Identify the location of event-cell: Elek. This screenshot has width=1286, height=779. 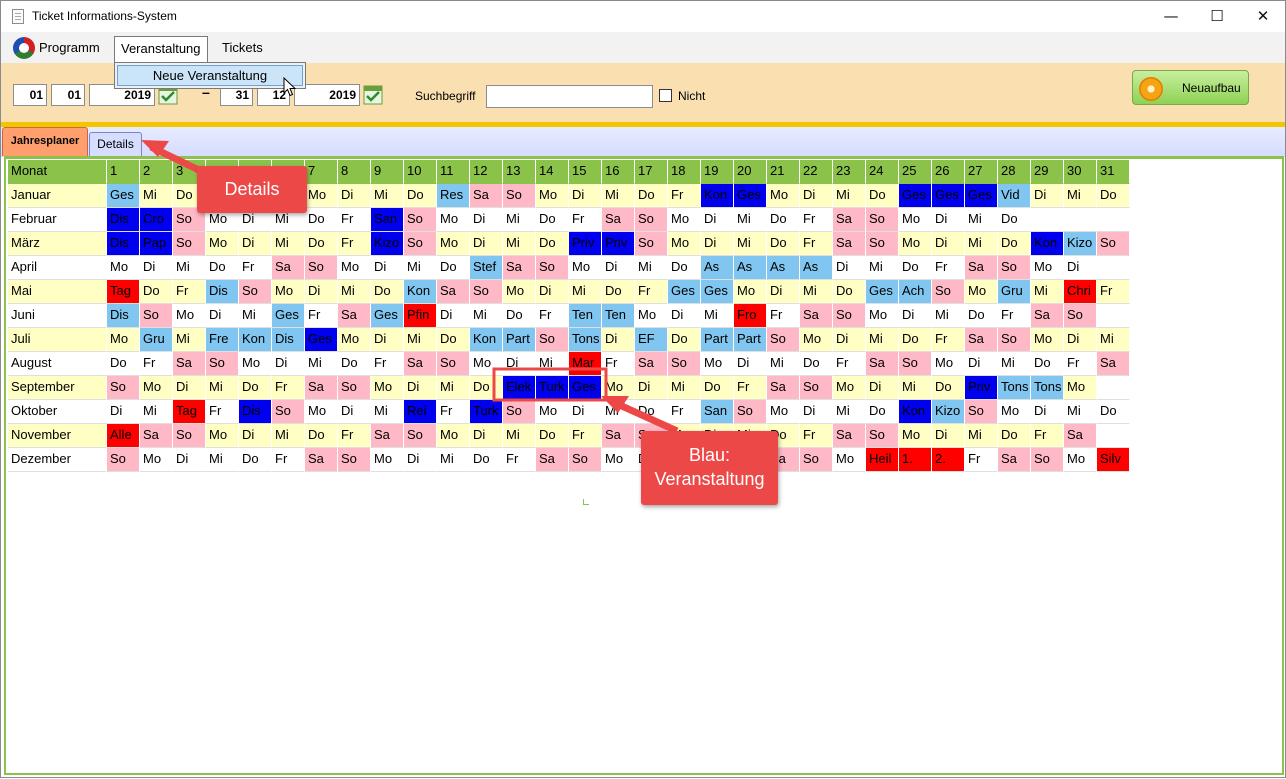
(519, 388).